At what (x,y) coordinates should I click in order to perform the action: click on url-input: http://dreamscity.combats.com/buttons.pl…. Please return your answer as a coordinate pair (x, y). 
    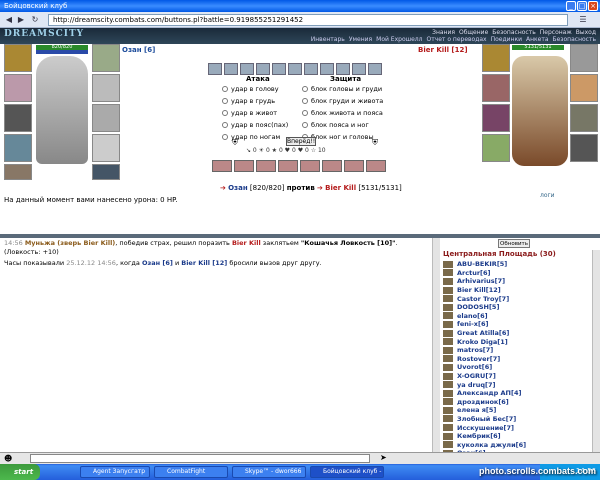
    Looking at the image, I should click on (308, 20).